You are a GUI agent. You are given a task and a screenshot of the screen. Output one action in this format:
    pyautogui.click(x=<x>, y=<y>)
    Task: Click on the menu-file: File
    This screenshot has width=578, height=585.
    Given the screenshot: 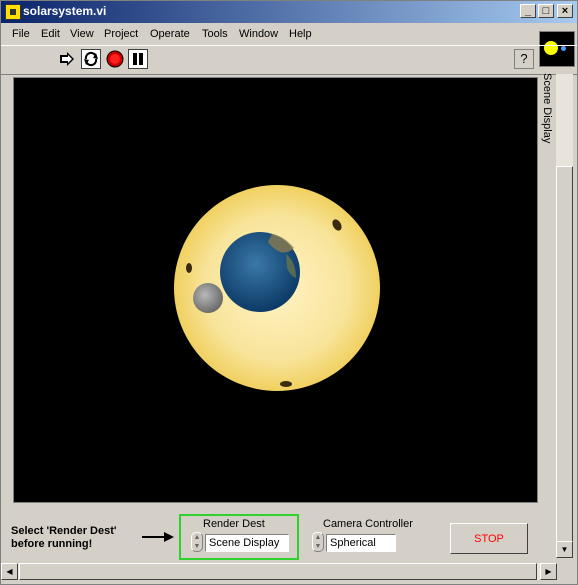 What is the action you would take?
    pyautogui.click(x=21, y=34)
    